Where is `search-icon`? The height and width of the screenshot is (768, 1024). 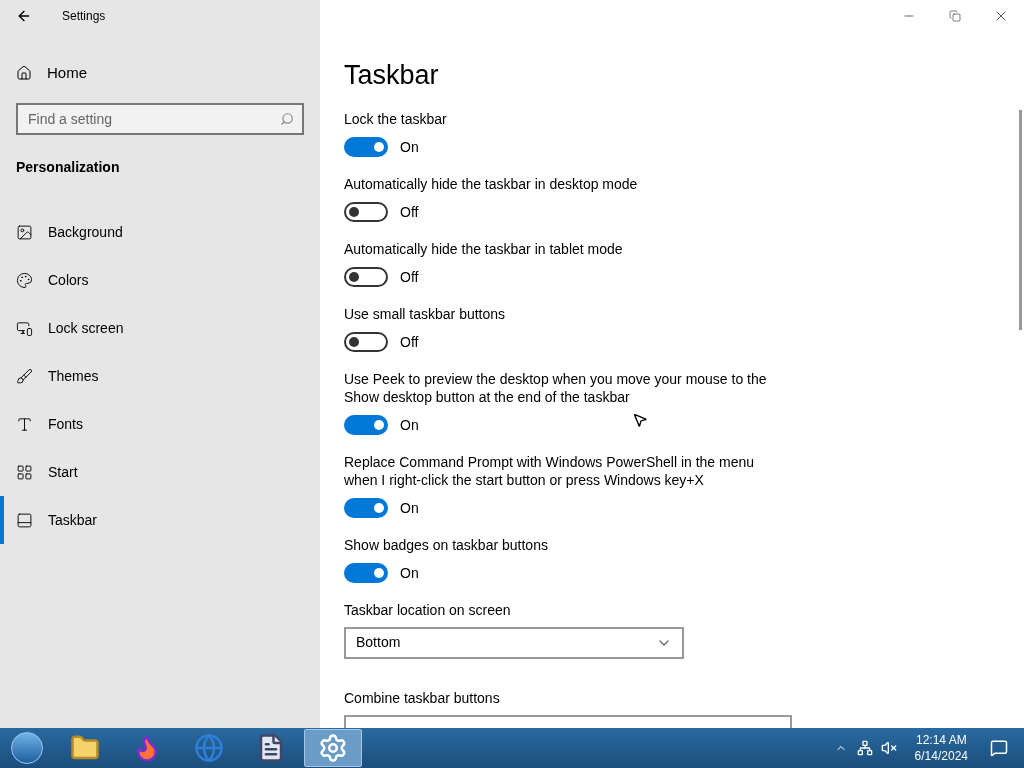 search-icon is located at coordinates (287, 119).